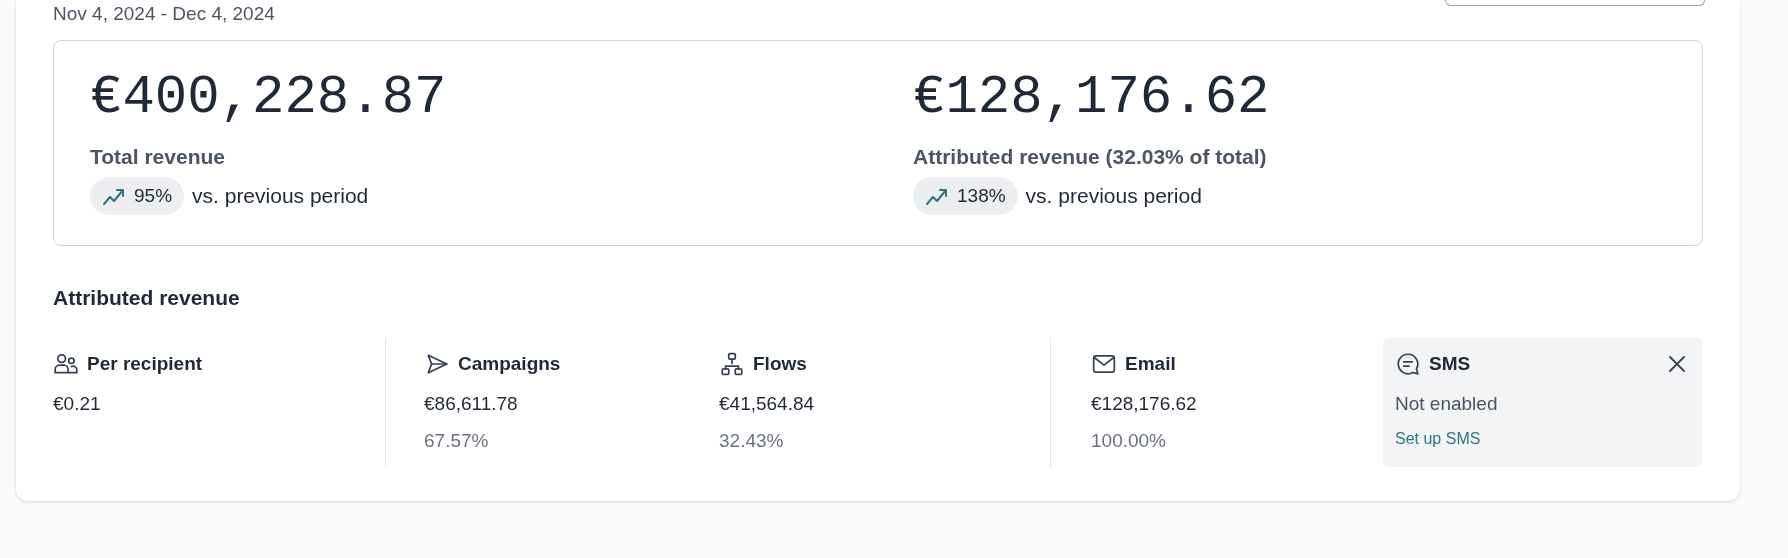  Describe the element at coordinates (137, 195) in the screenshot. I see `change-badge: 95%` at that location.